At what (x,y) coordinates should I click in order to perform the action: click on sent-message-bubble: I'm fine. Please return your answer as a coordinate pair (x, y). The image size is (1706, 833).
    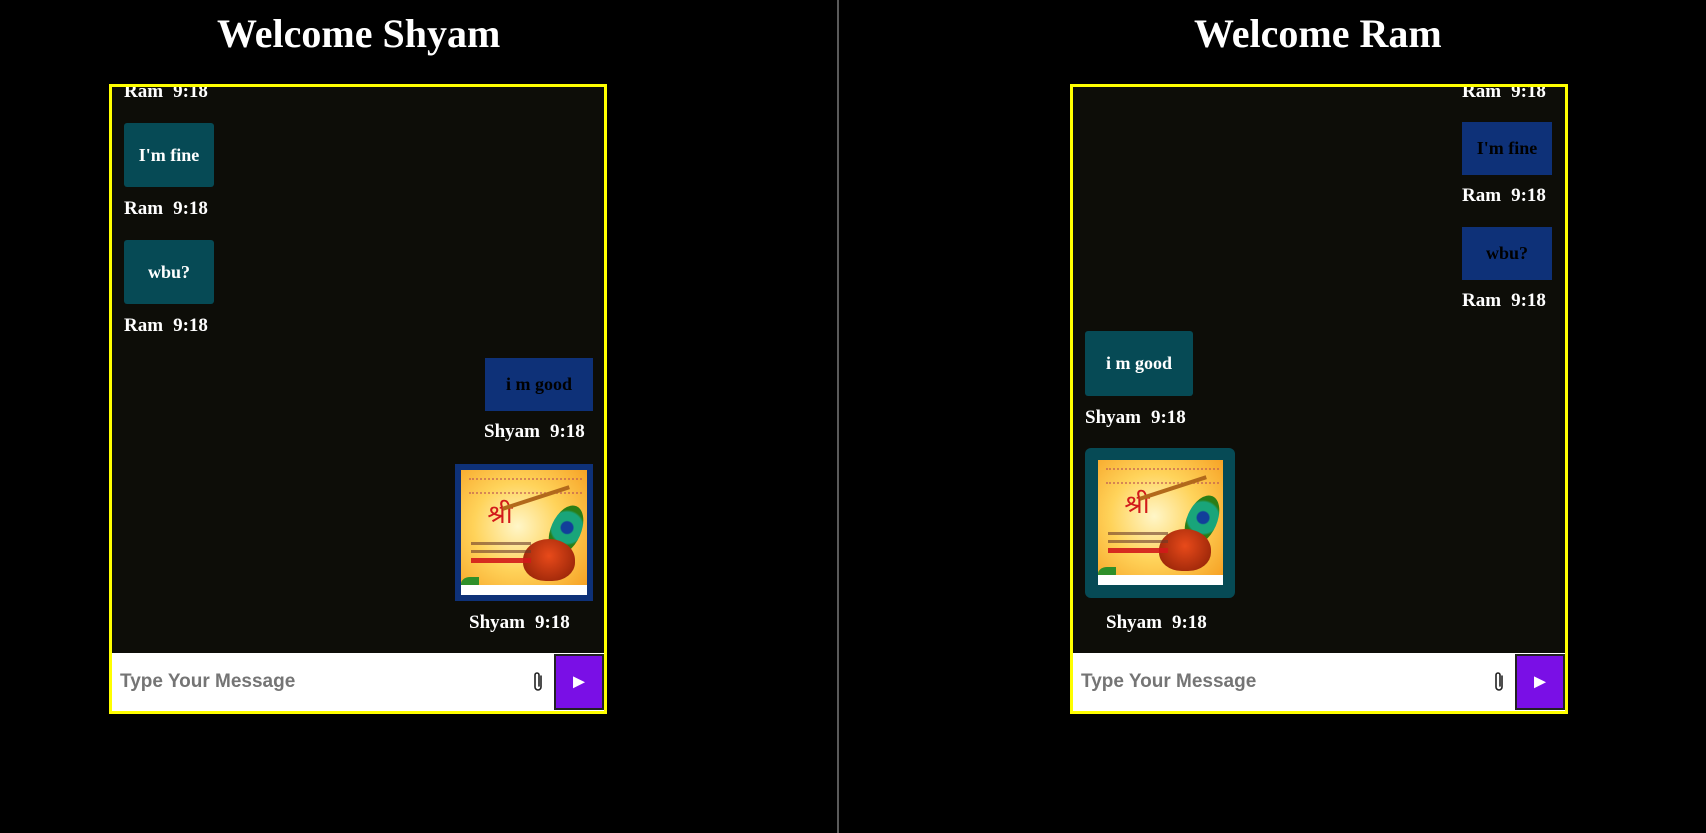
    Looking at the image, I should click on (1507, 148).